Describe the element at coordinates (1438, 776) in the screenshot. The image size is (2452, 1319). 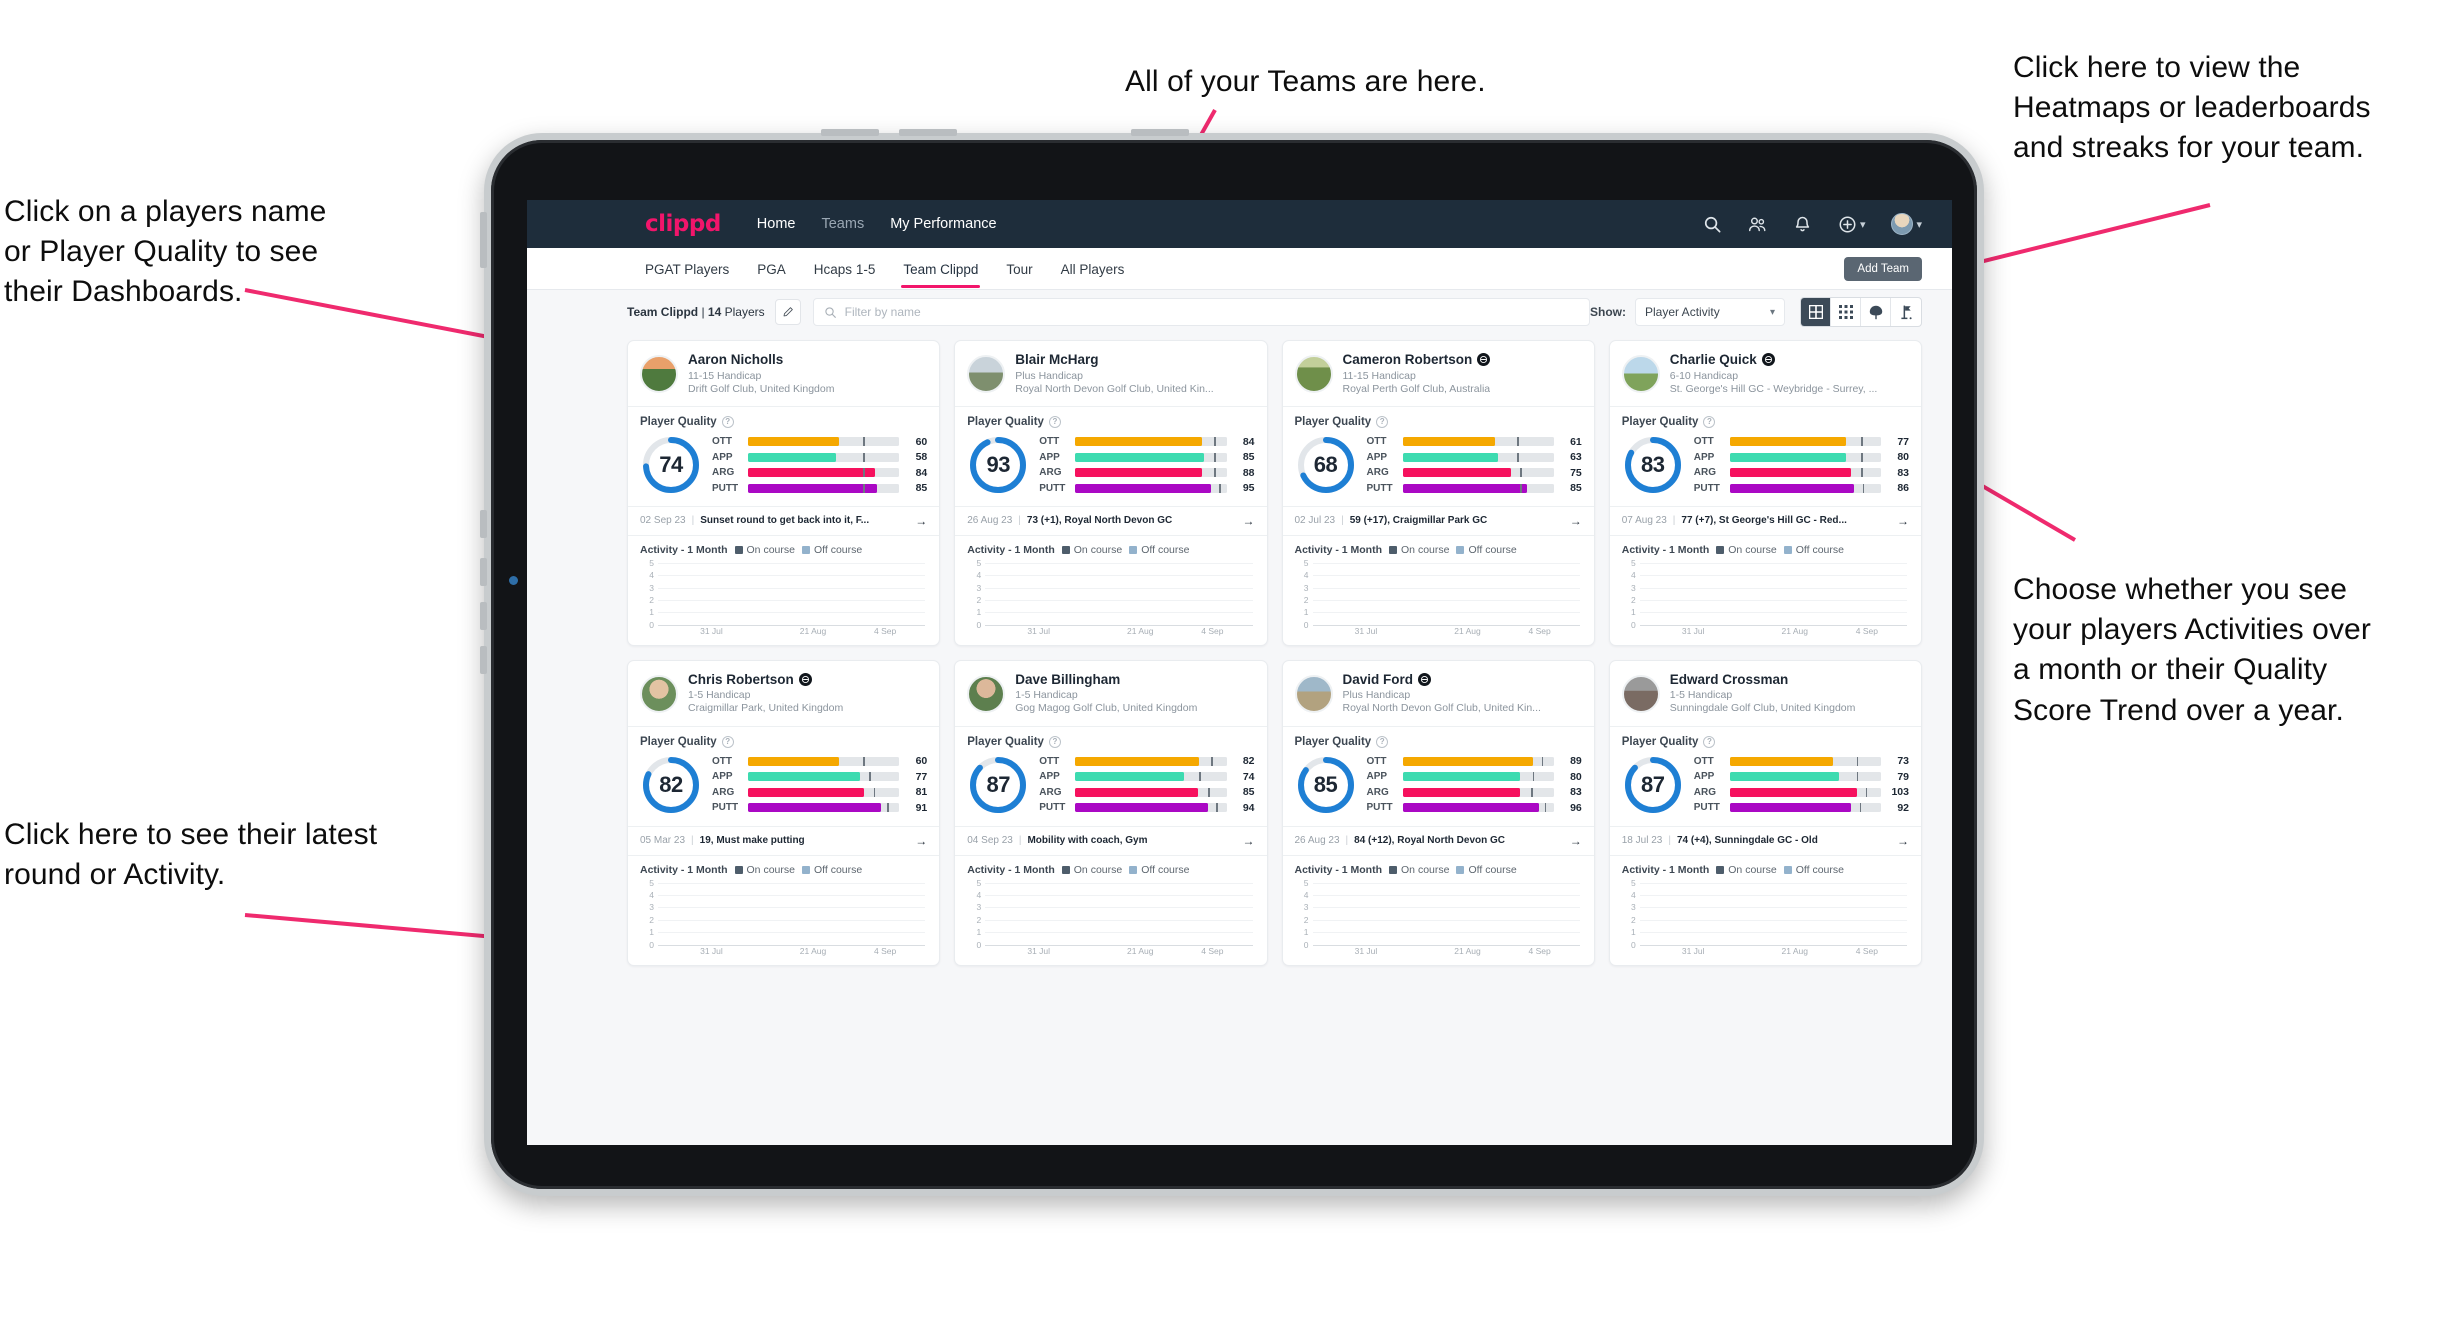
I see `player-quality-section: Player Quality? 85 OTT 89 APP 80 ARG 83 PUTT 96` at that location.